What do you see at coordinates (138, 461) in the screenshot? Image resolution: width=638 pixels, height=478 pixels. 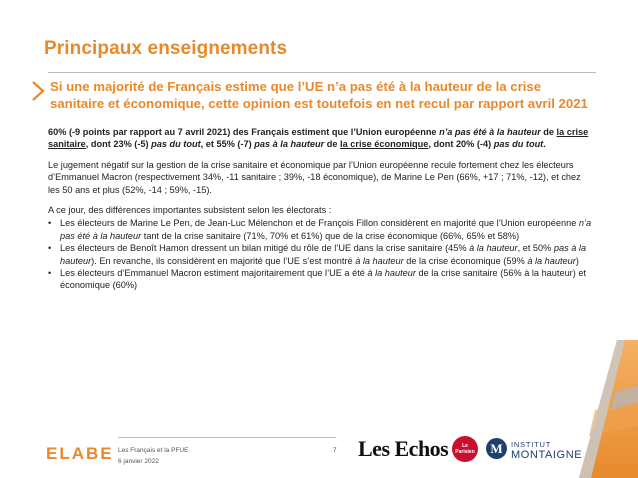 I see `footer-date: 6 janvier 2022` at bounding box center [138, 461].